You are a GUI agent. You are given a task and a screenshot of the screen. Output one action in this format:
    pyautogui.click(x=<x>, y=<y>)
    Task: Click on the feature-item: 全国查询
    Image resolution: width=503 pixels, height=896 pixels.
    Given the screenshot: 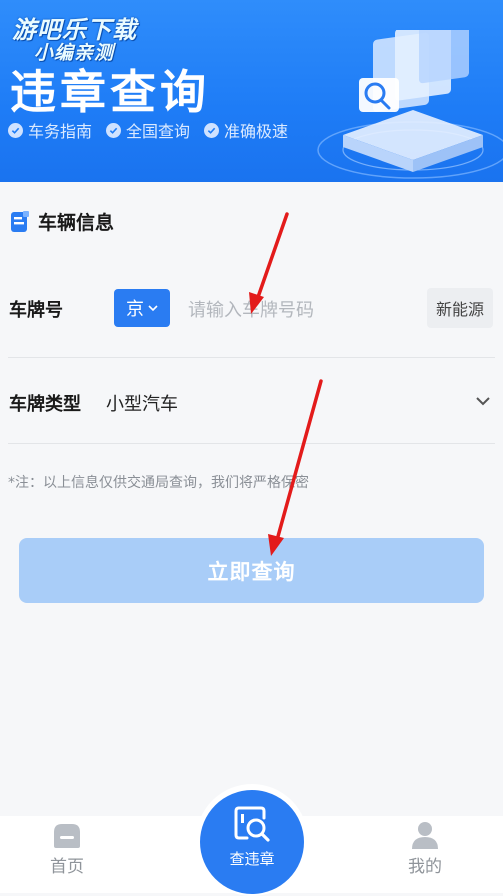 What is the action you would take?
    pyautogui.click(x=148, y=130)
    